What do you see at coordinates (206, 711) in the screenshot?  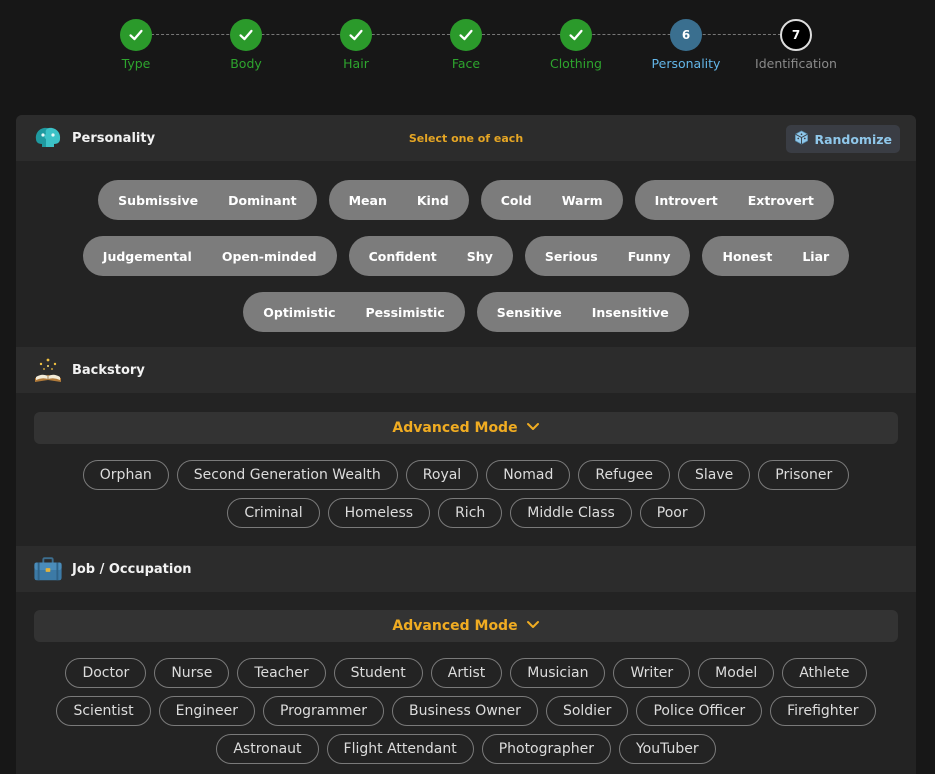 I see `job-chip: Engineer` at bounding box center [206, 711].